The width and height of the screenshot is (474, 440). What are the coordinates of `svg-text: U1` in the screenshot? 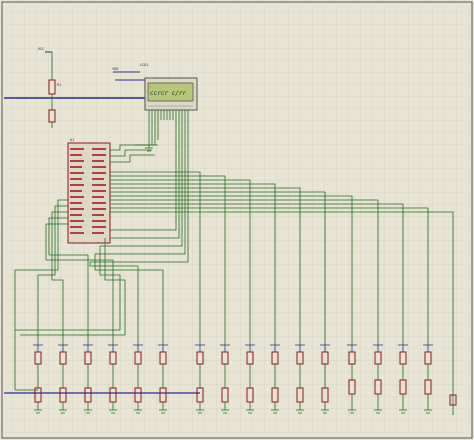 It's located at (72, 140).